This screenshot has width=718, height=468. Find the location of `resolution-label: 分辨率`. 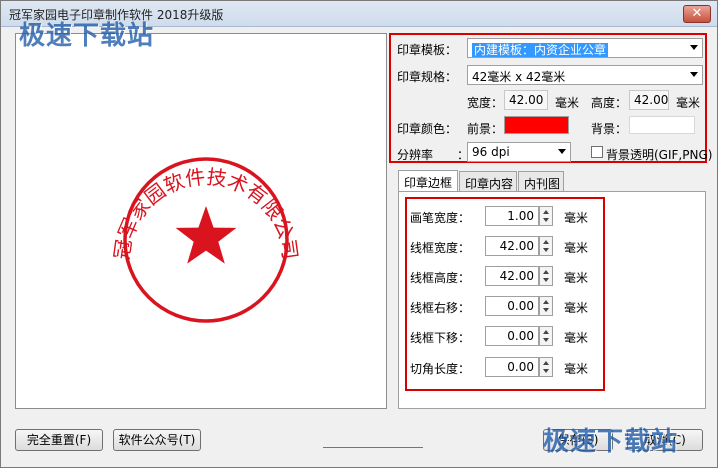

resolution-label: 分辨率 is located at coordinates (415, 155).